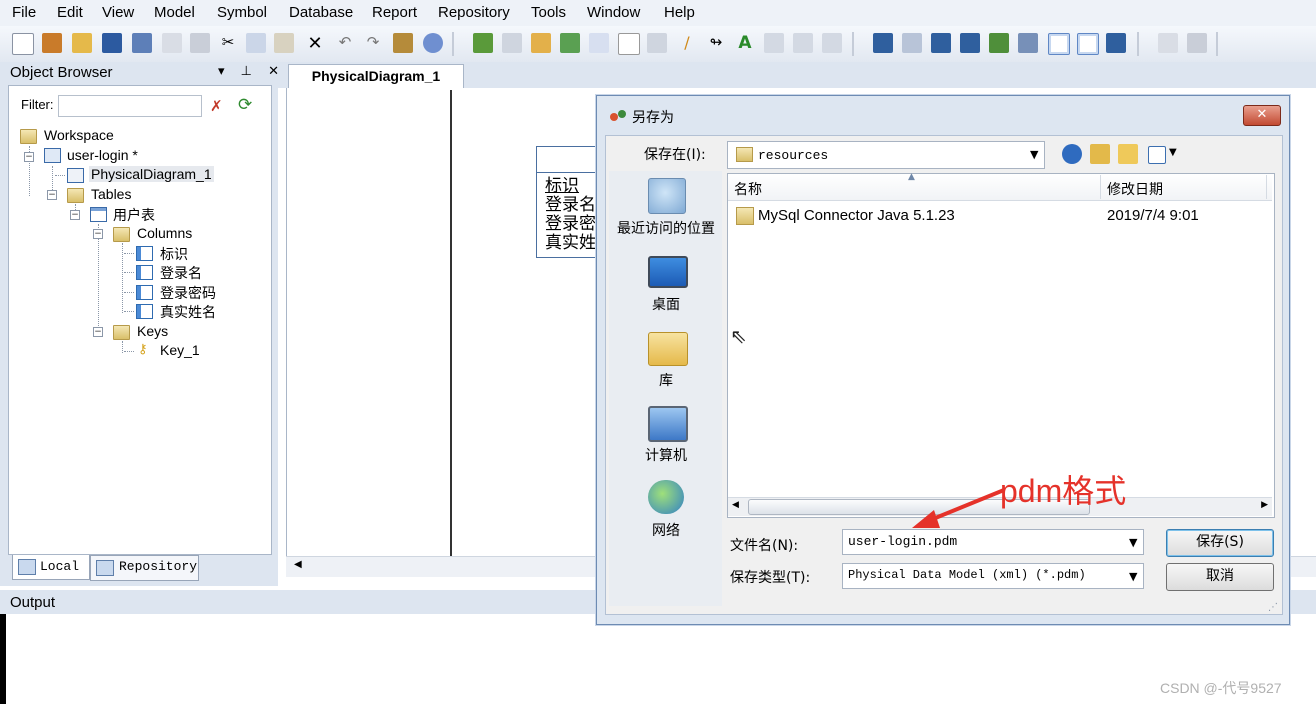  What do you see at coordinates (180, 350) in the screenshot?
I see `tree-key: Key_1` at bounding box center [180, 350].